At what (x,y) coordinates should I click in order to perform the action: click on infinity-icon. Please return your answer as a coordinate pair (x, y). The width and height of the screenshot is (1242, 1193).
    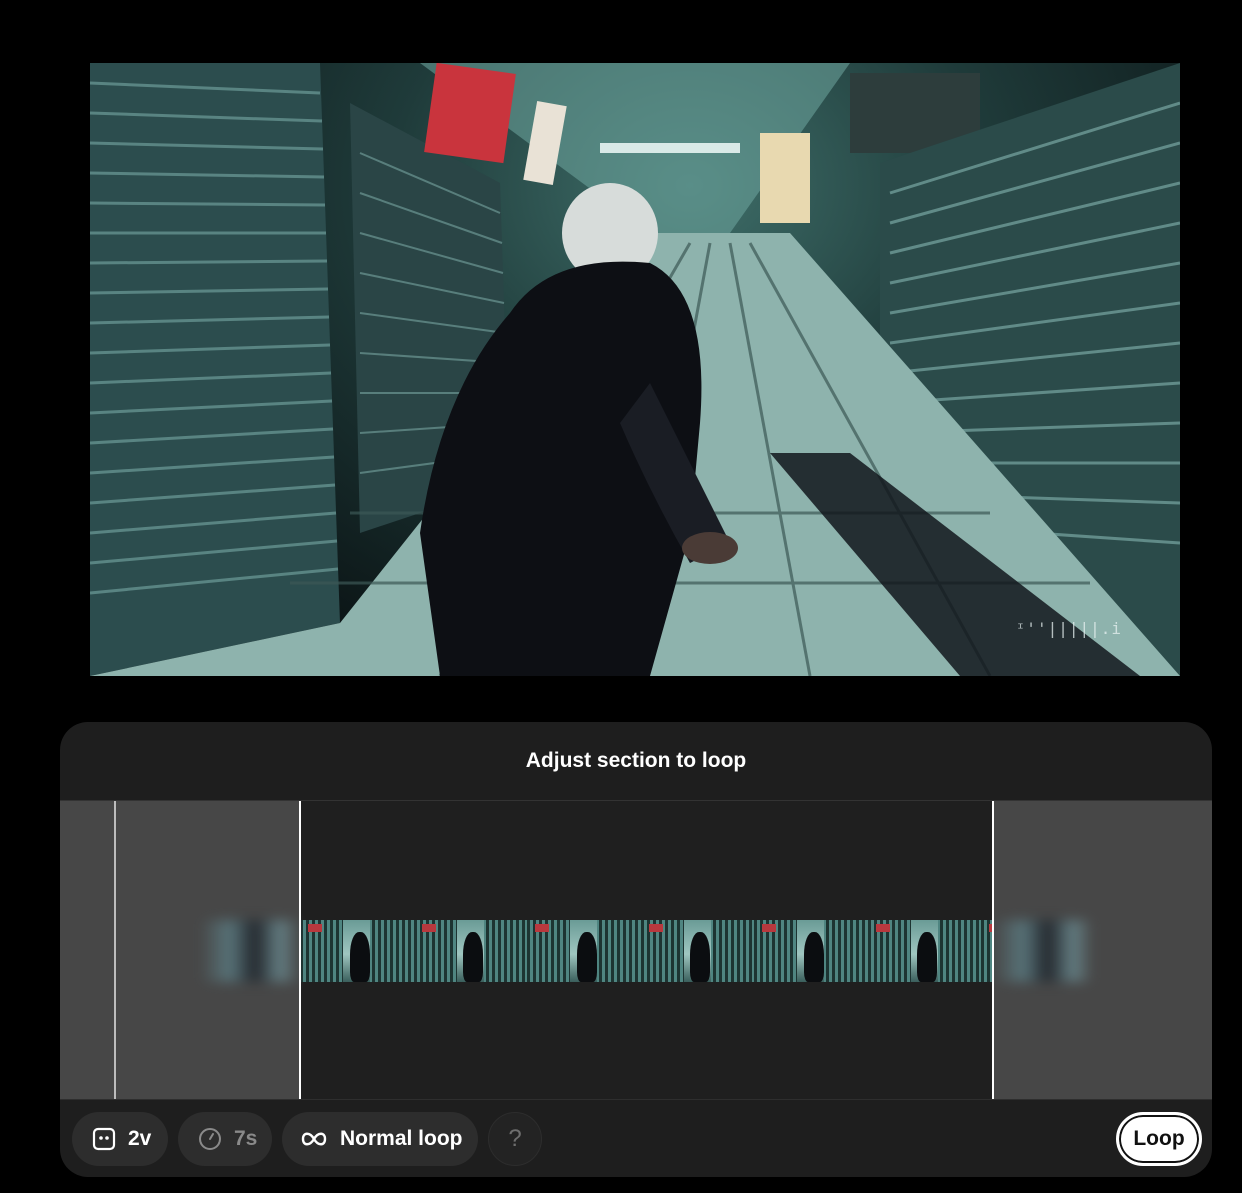
    Looking at the image, I should click on (314, 1139).